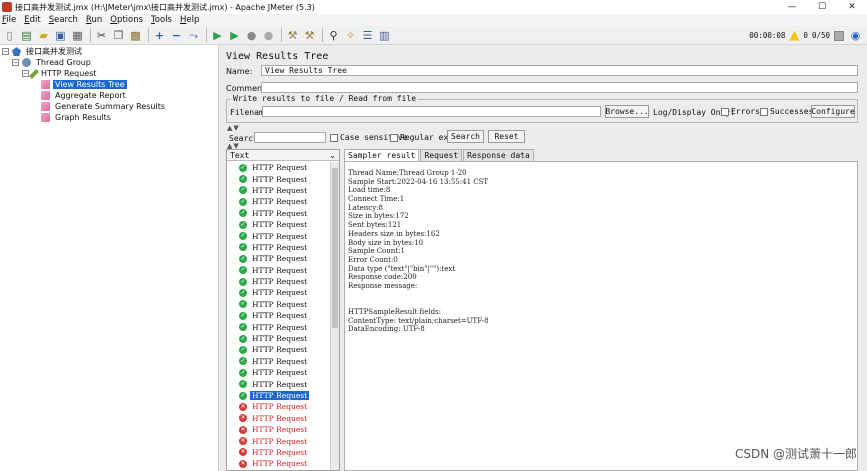  Describe the element at coordinates (60, 35) in the screenshot. I see `save-icon: ▣` at that location.